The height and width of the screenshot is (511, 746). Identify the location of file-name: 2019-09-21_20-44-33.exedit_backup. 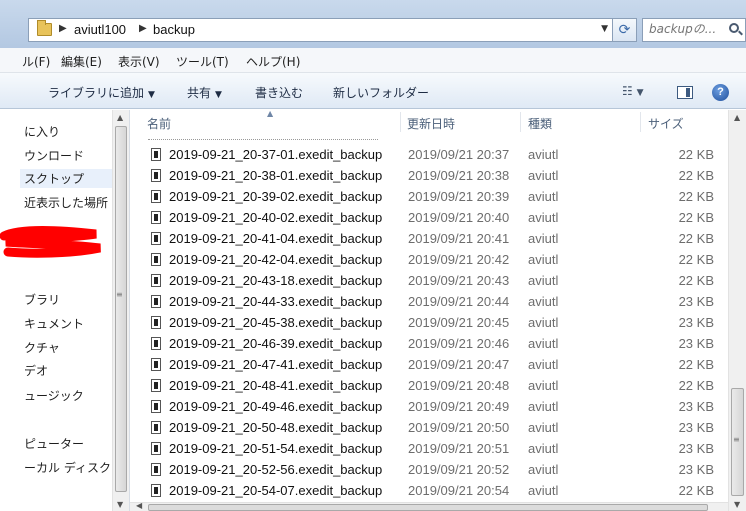
(276, 301).